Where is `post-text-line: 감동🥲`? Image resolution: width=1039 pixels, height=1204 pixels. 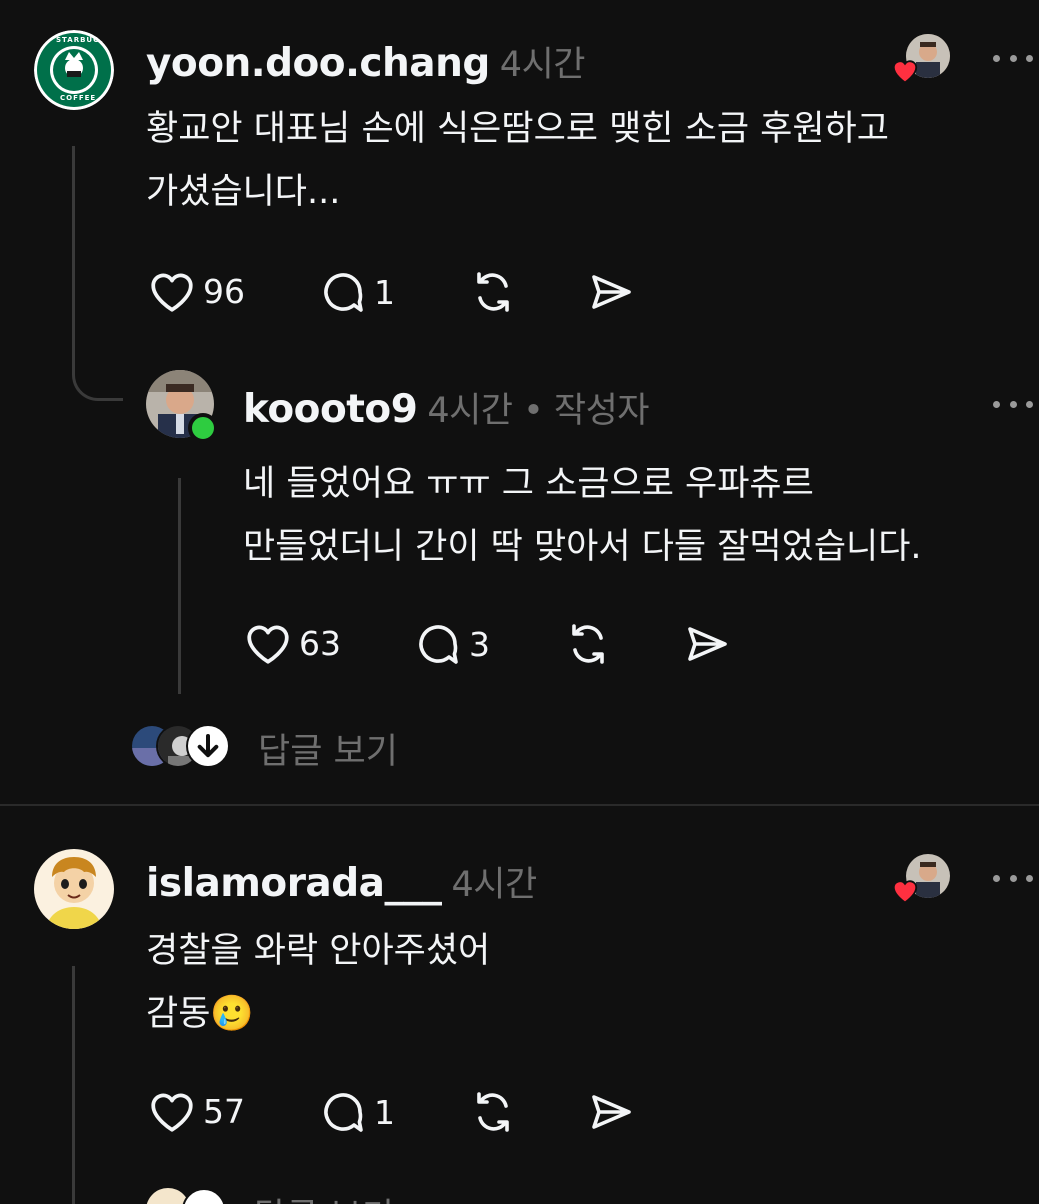
post-text-line: 감동🥲 is located at coordinates (200, 1014).